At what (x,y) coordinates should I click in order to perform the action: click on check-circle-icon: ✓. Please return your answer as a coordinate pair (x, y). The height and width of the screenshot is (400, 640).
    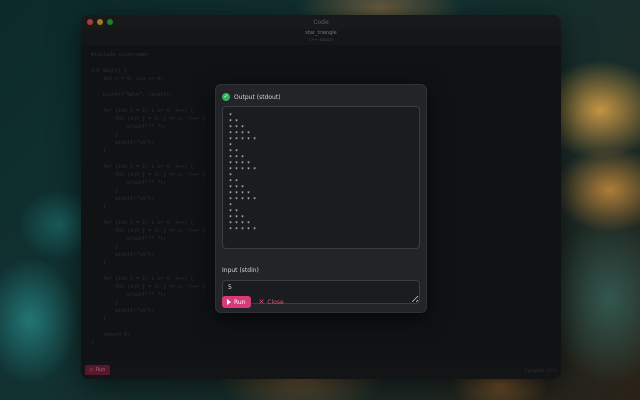
    Looking at the image, I should click on (226, 97).